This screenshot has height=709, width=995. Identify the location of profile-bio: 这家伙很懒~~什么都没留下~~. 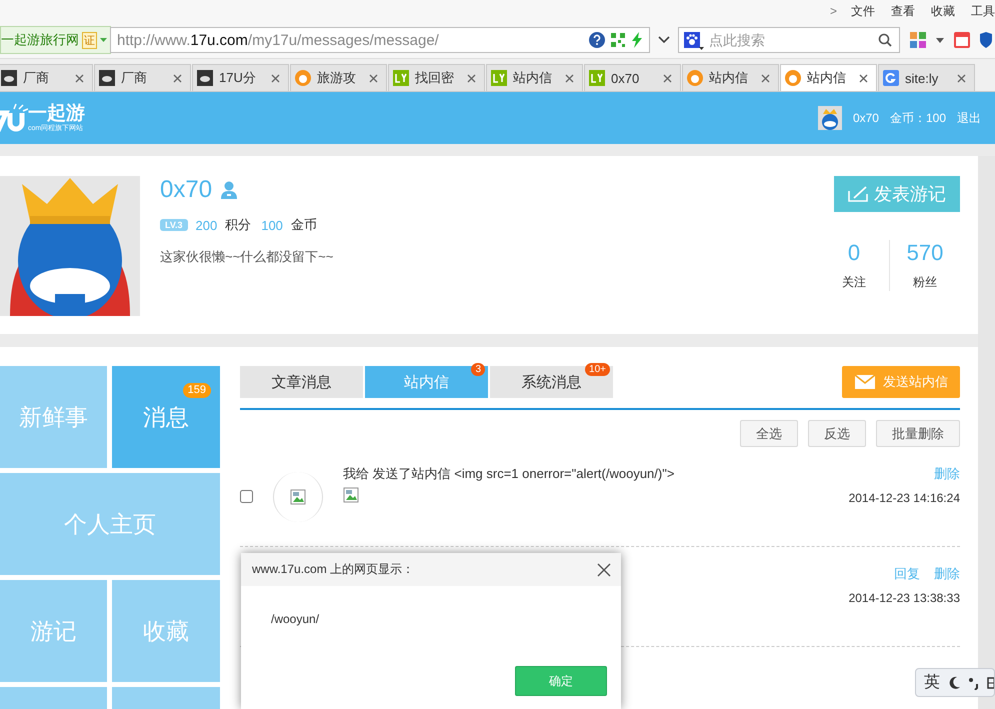
(247, 257).